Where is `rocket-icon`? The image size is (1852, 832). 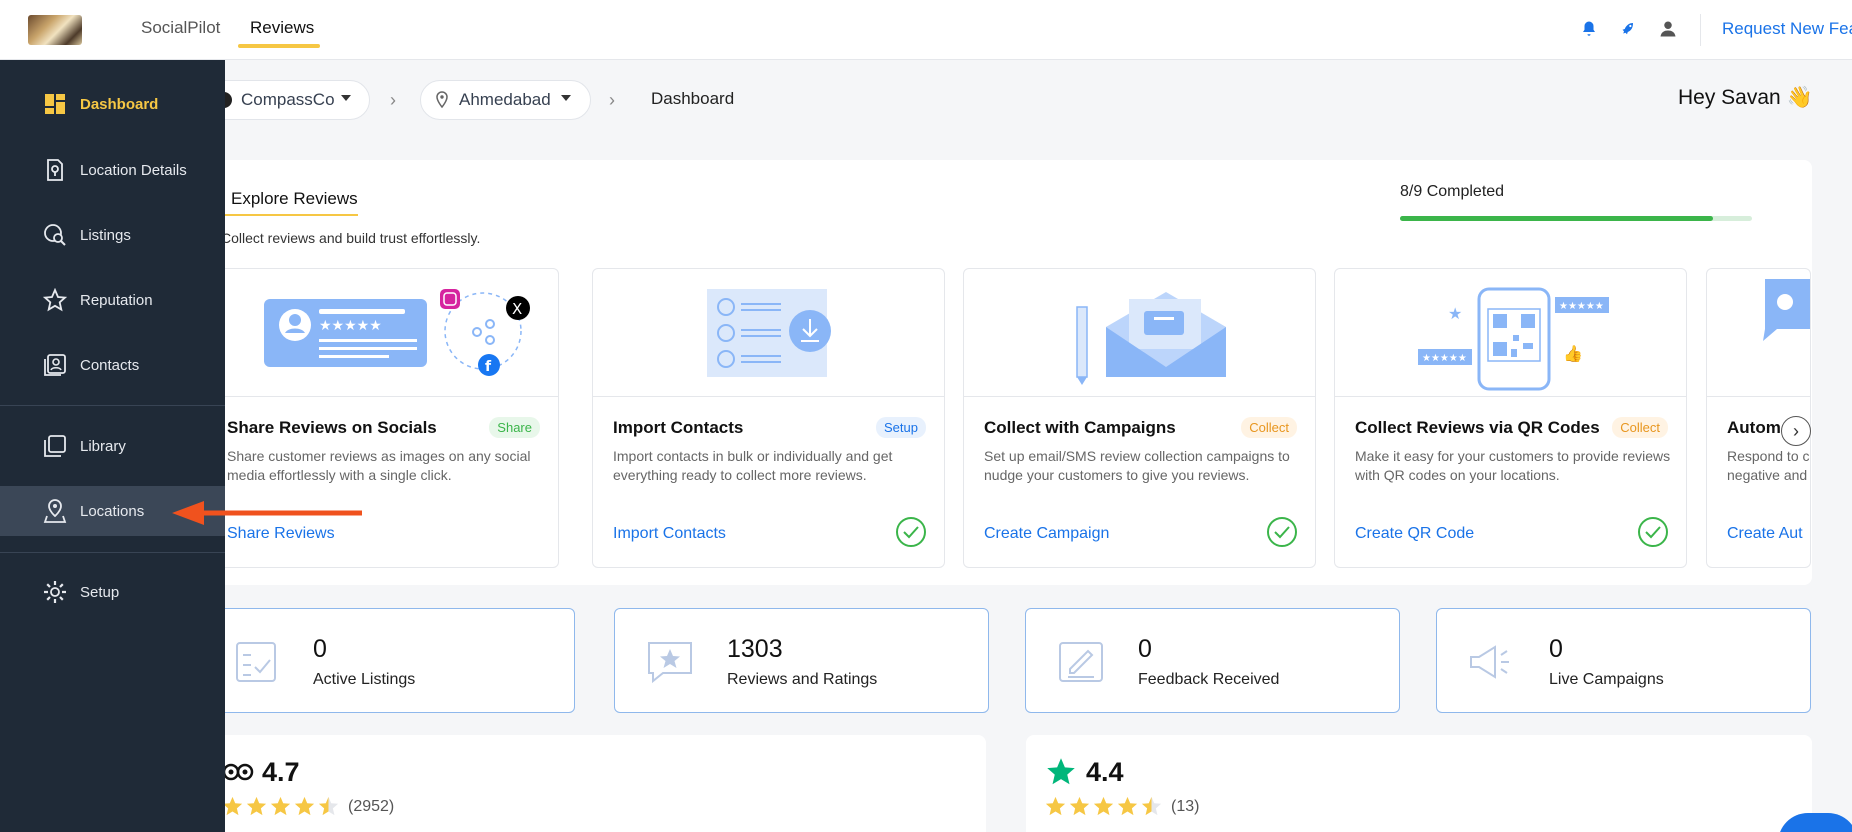
rocket-icon is located at coordinates (1627, 29).